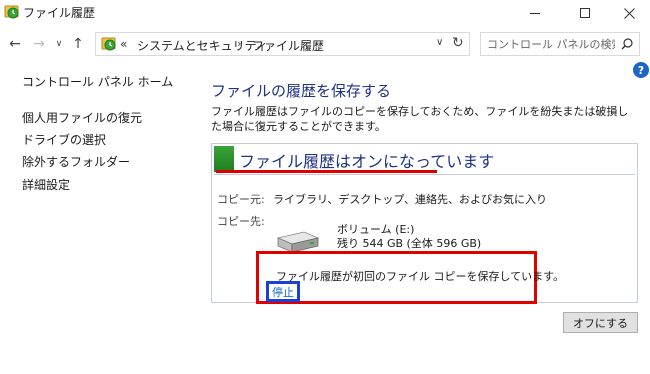 This screenshot has width=650, height=374. Describe the element at coordinates (59, 13) in the screenshot. I see `window-title: ファイル履歴` at that location.